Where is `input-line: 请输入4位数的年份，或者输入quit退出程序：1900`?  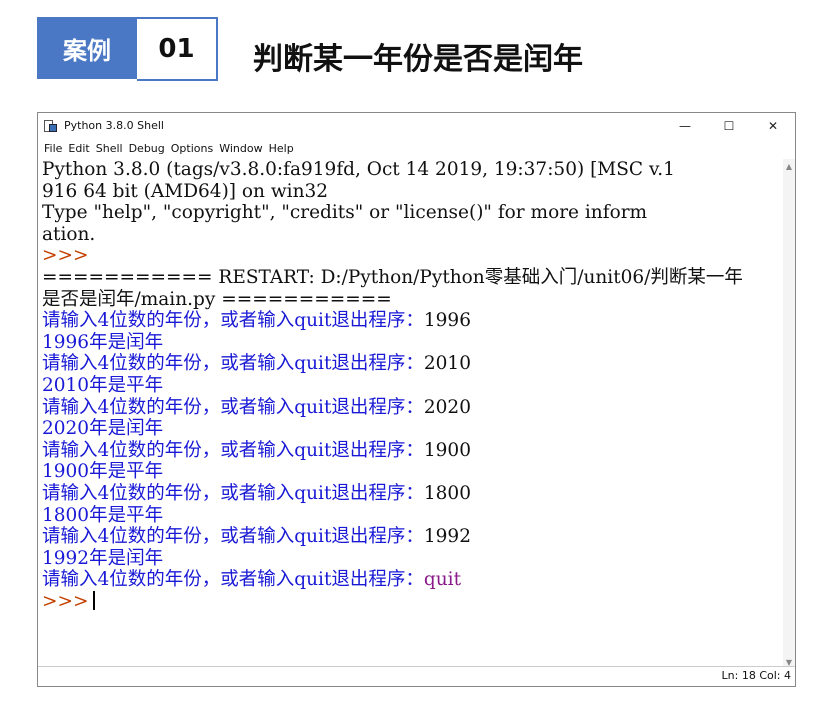
input-line: 请输入4位数的年份，或者输入quit退出程序：1900 is located at coordinates (413, 451).